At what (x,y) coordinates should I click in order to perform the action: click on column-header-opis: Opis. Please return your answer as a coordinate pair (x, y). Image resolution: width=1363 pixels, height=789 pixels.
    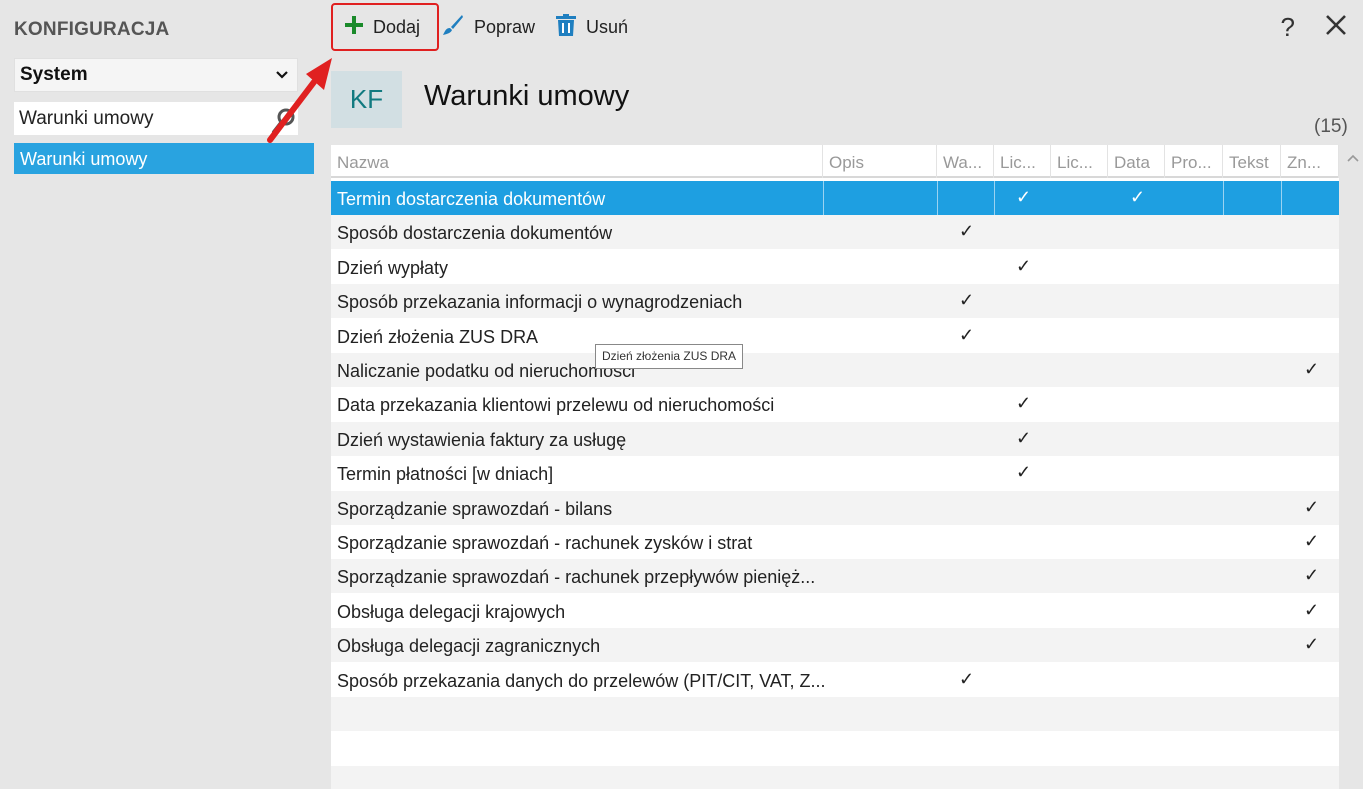
    Looking at the image, I should click on (880, 161).